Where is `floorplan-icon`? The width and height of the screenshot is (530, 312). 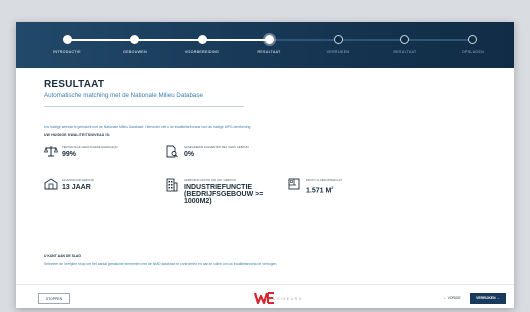 floorplan-icon is located at coordinates (294, 184).